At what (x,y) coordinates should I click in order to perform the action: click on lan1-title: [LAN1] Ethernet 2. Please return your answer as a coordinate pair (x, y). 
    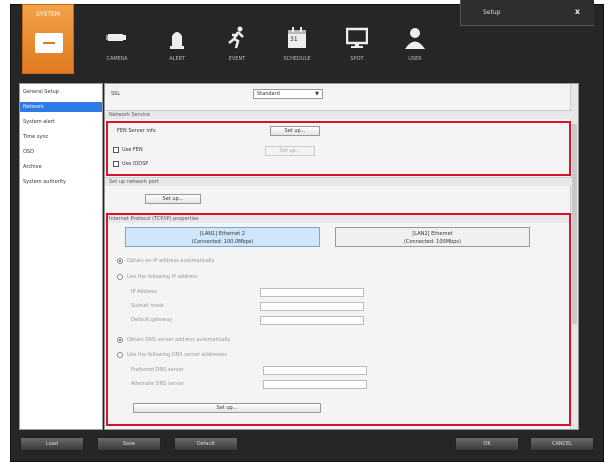
    Looking at the image, I should click on (222, 234).